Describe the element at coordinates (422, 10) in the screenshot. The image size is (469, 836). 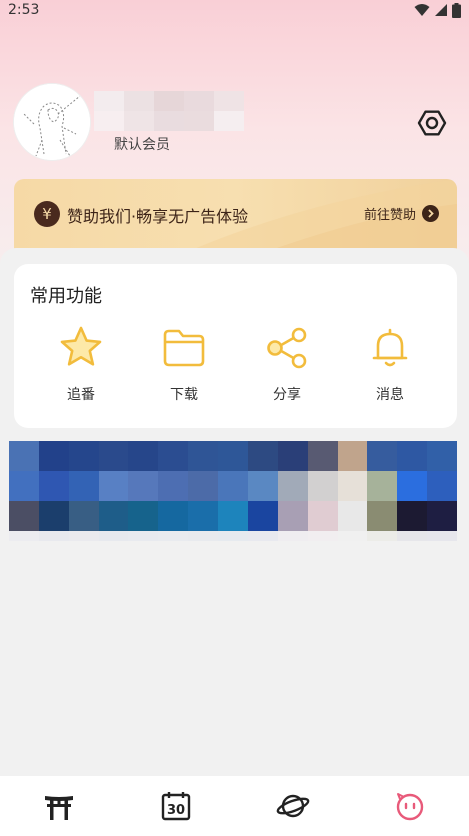
I see `wifi-icon` at that location.